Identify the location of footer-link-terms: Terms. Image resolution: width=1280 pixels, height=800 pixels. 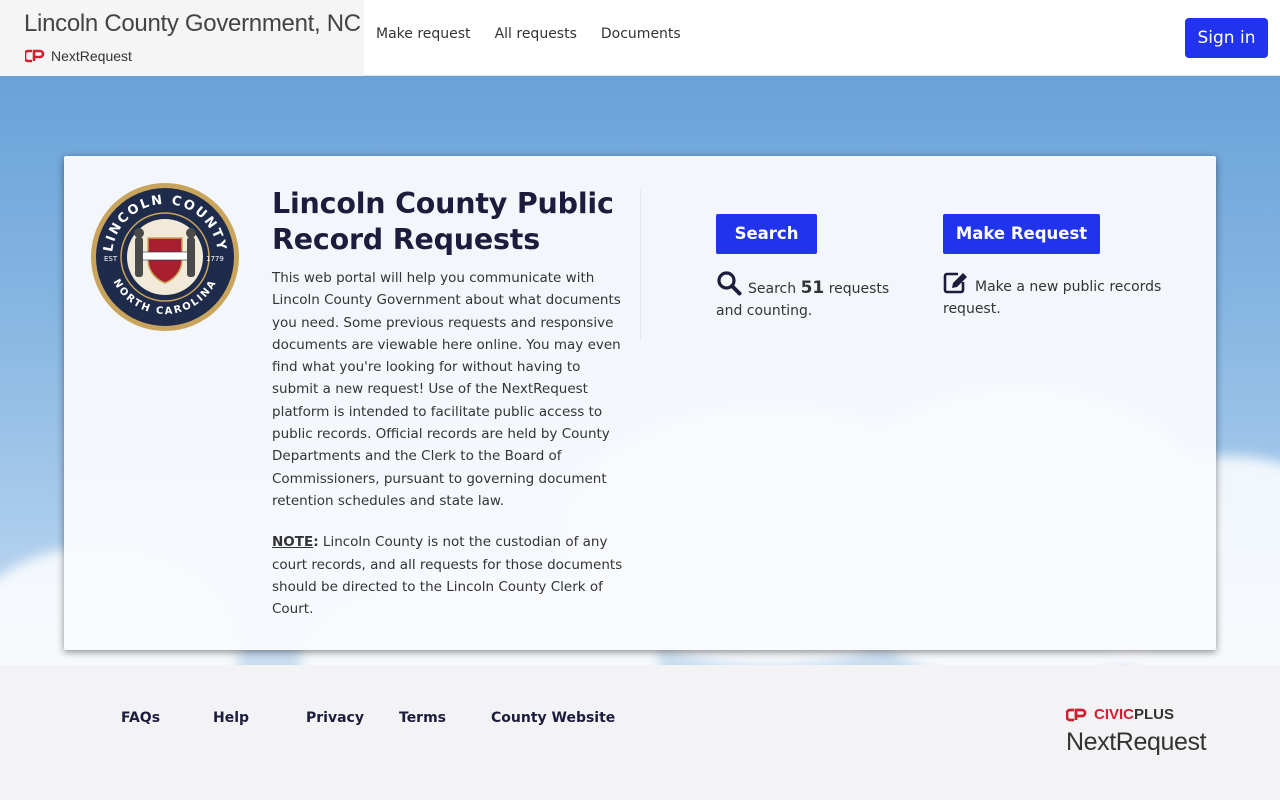
(422, 718).